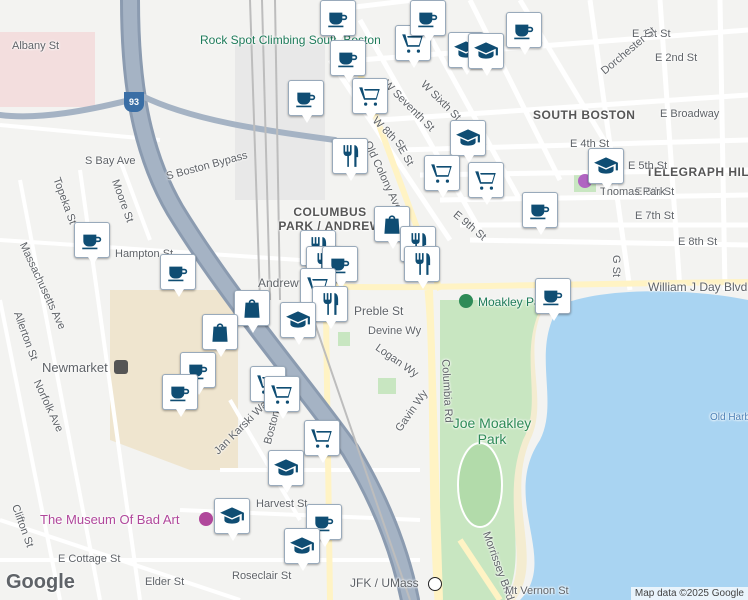 The image size is (748, 600). I want to click on street-label: E Cottage St, so click(89, 559).